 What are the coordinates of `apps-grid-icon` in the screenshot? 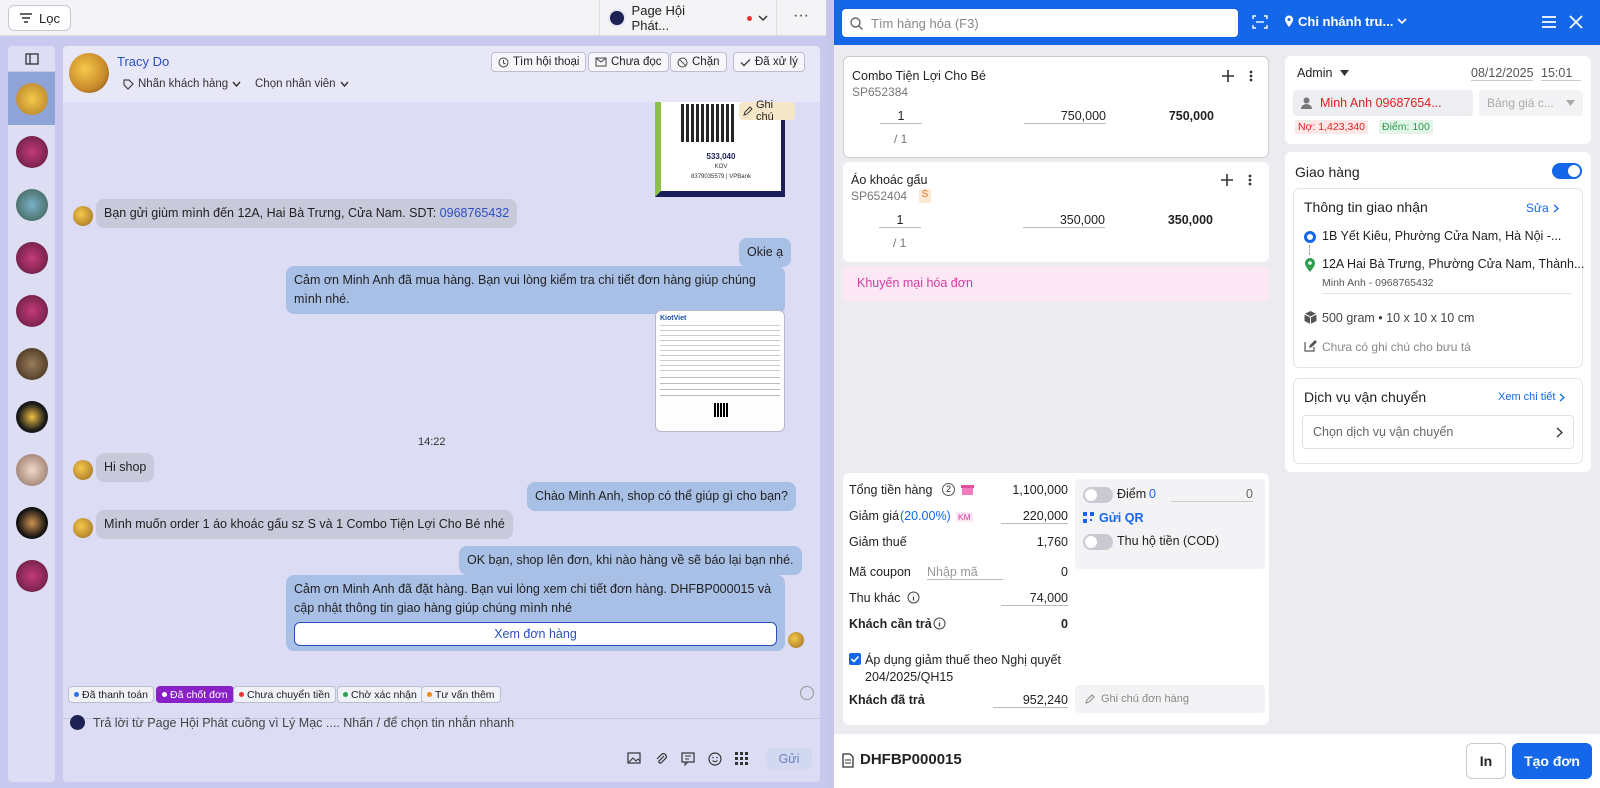 It's located at (741, 759).